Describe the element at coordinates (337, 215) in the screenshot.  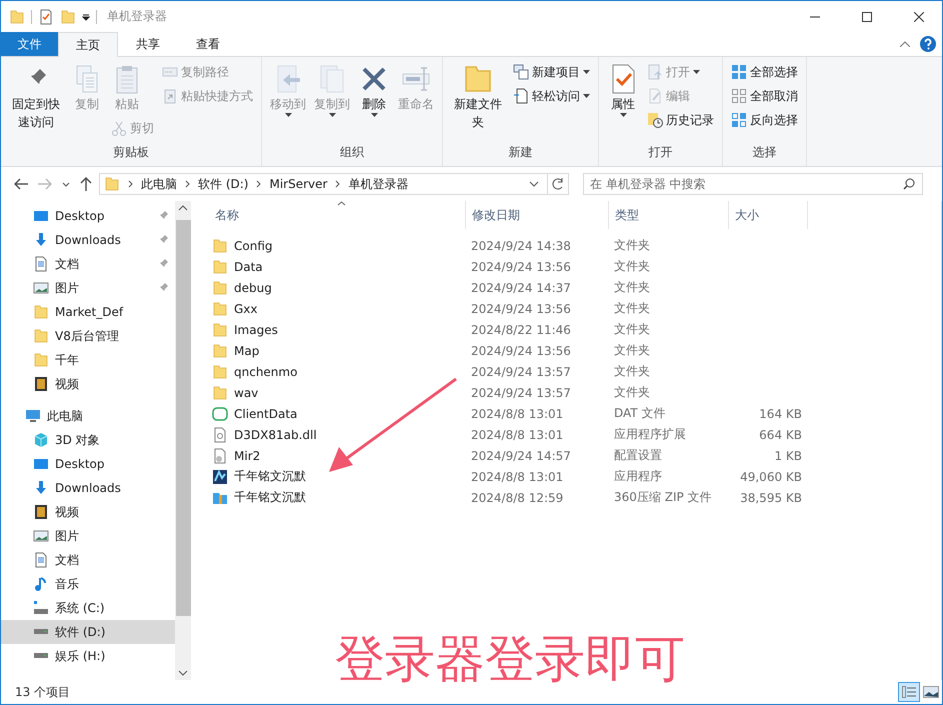
I see `column-header: 名称` at that location.